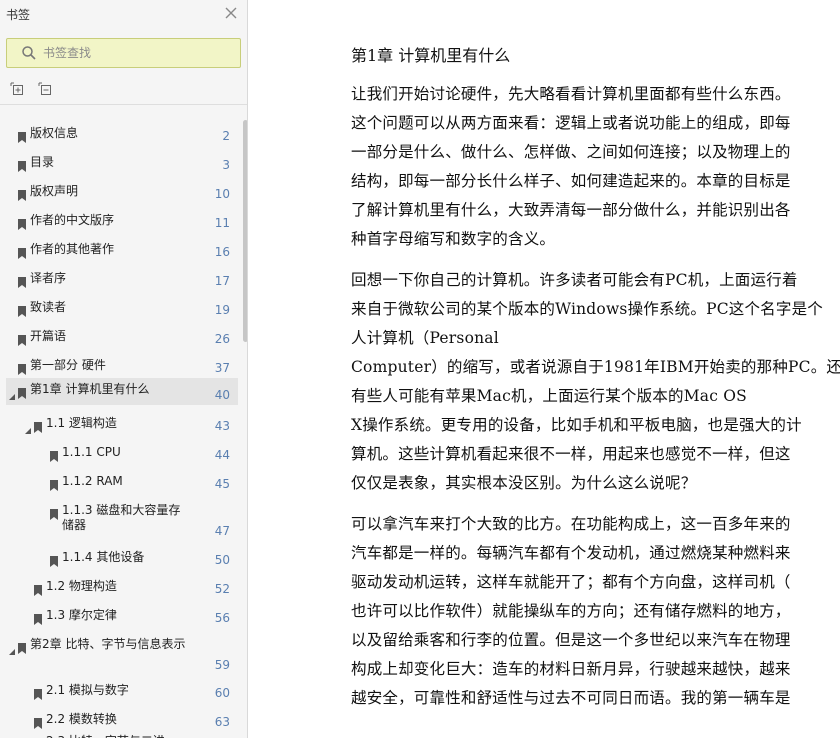  I want to click on body-text-line: 了解计算机里有什么，大致弄清每一部分做什么，并能识别出各, so click(571, 210).